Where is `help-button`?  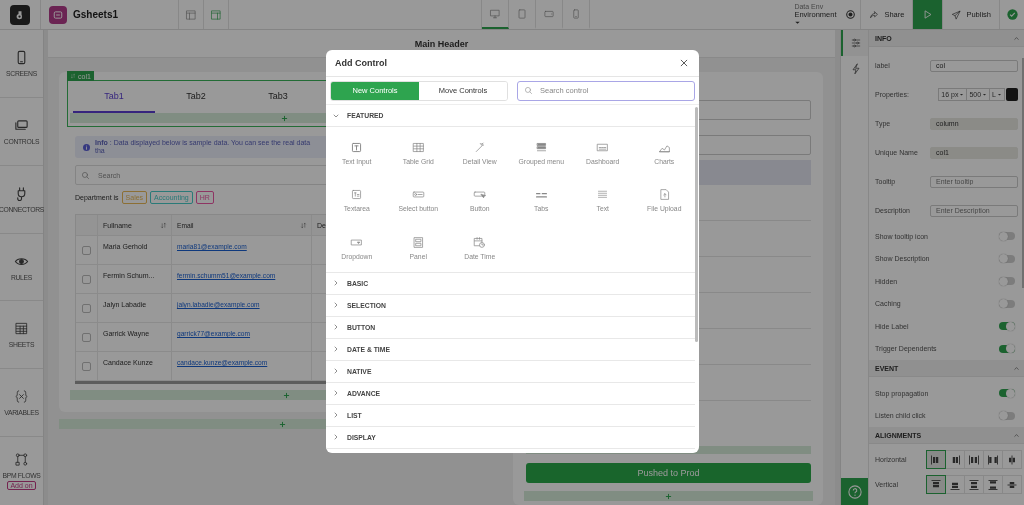
help-button is located at coordinates (854, 491).